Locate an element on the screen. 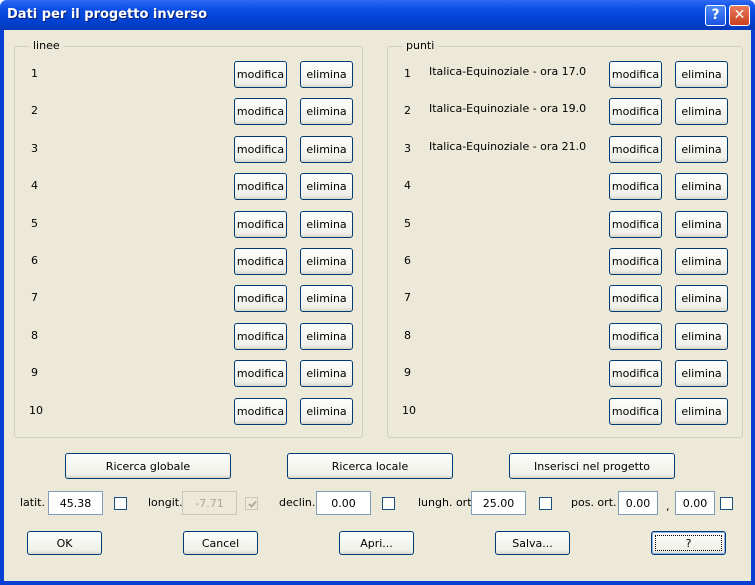 The width and height of the screenshot is (755, 585). ok-button: OK is located at coordinates (64, 543).